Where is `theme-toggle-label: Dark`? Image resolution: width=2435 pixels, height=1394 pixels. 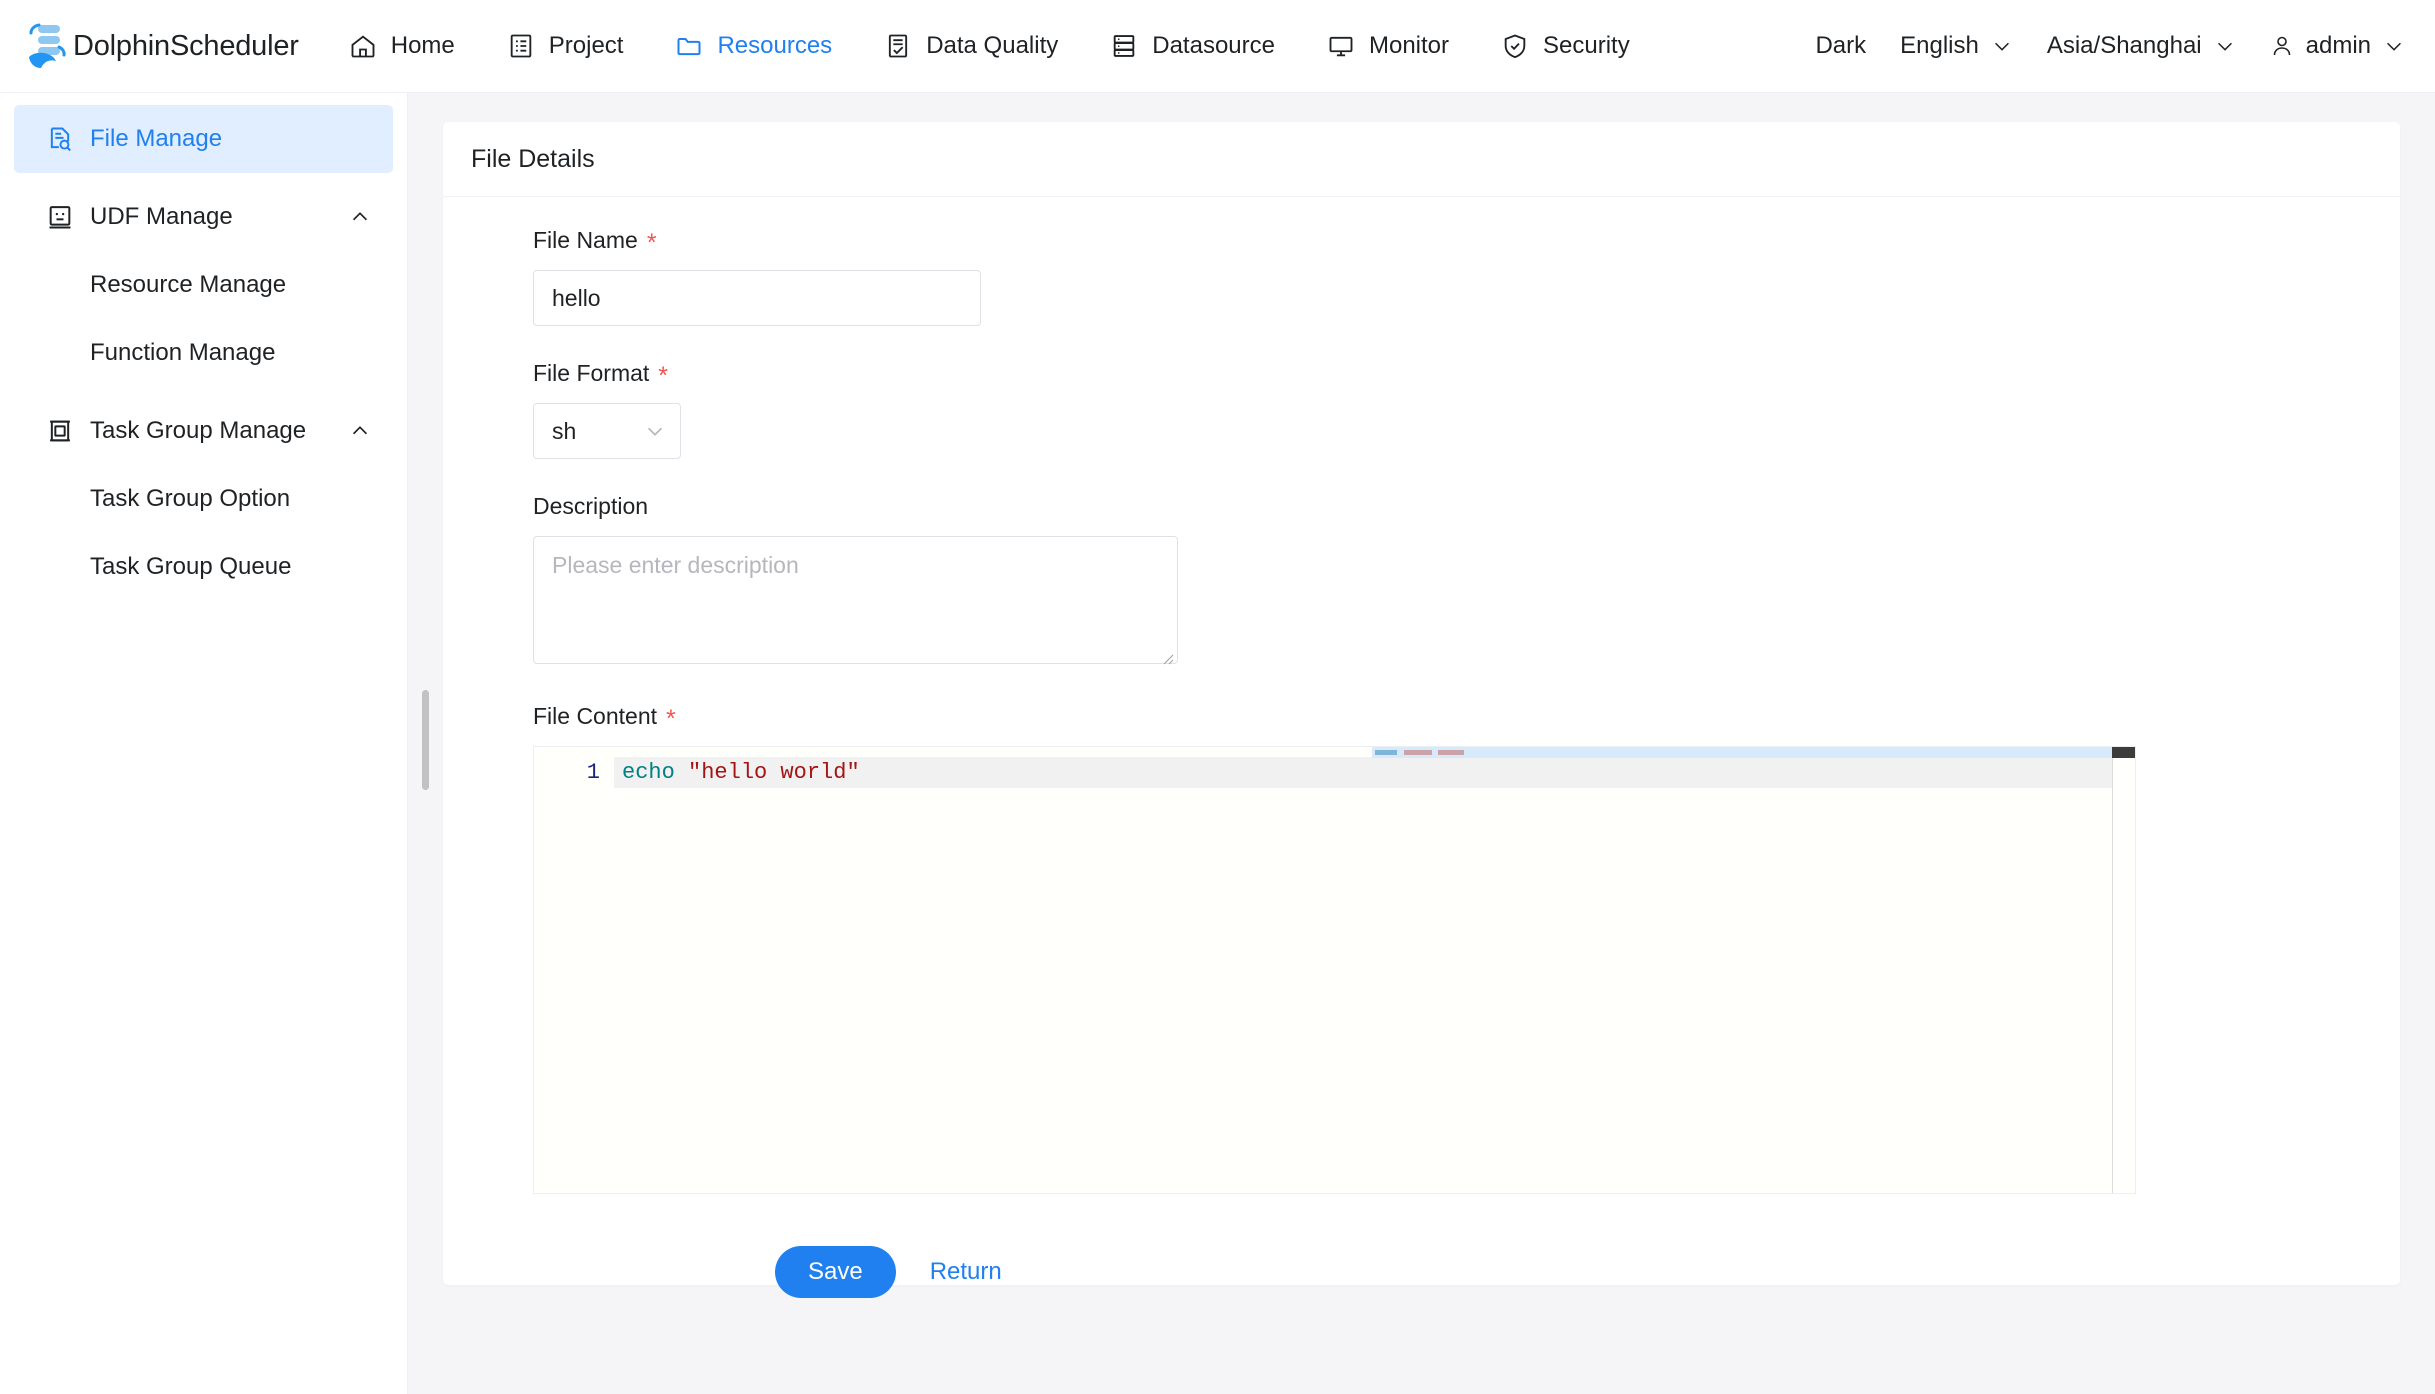
theme-toggle-label: Dark is located at coordinates (1841, 45).